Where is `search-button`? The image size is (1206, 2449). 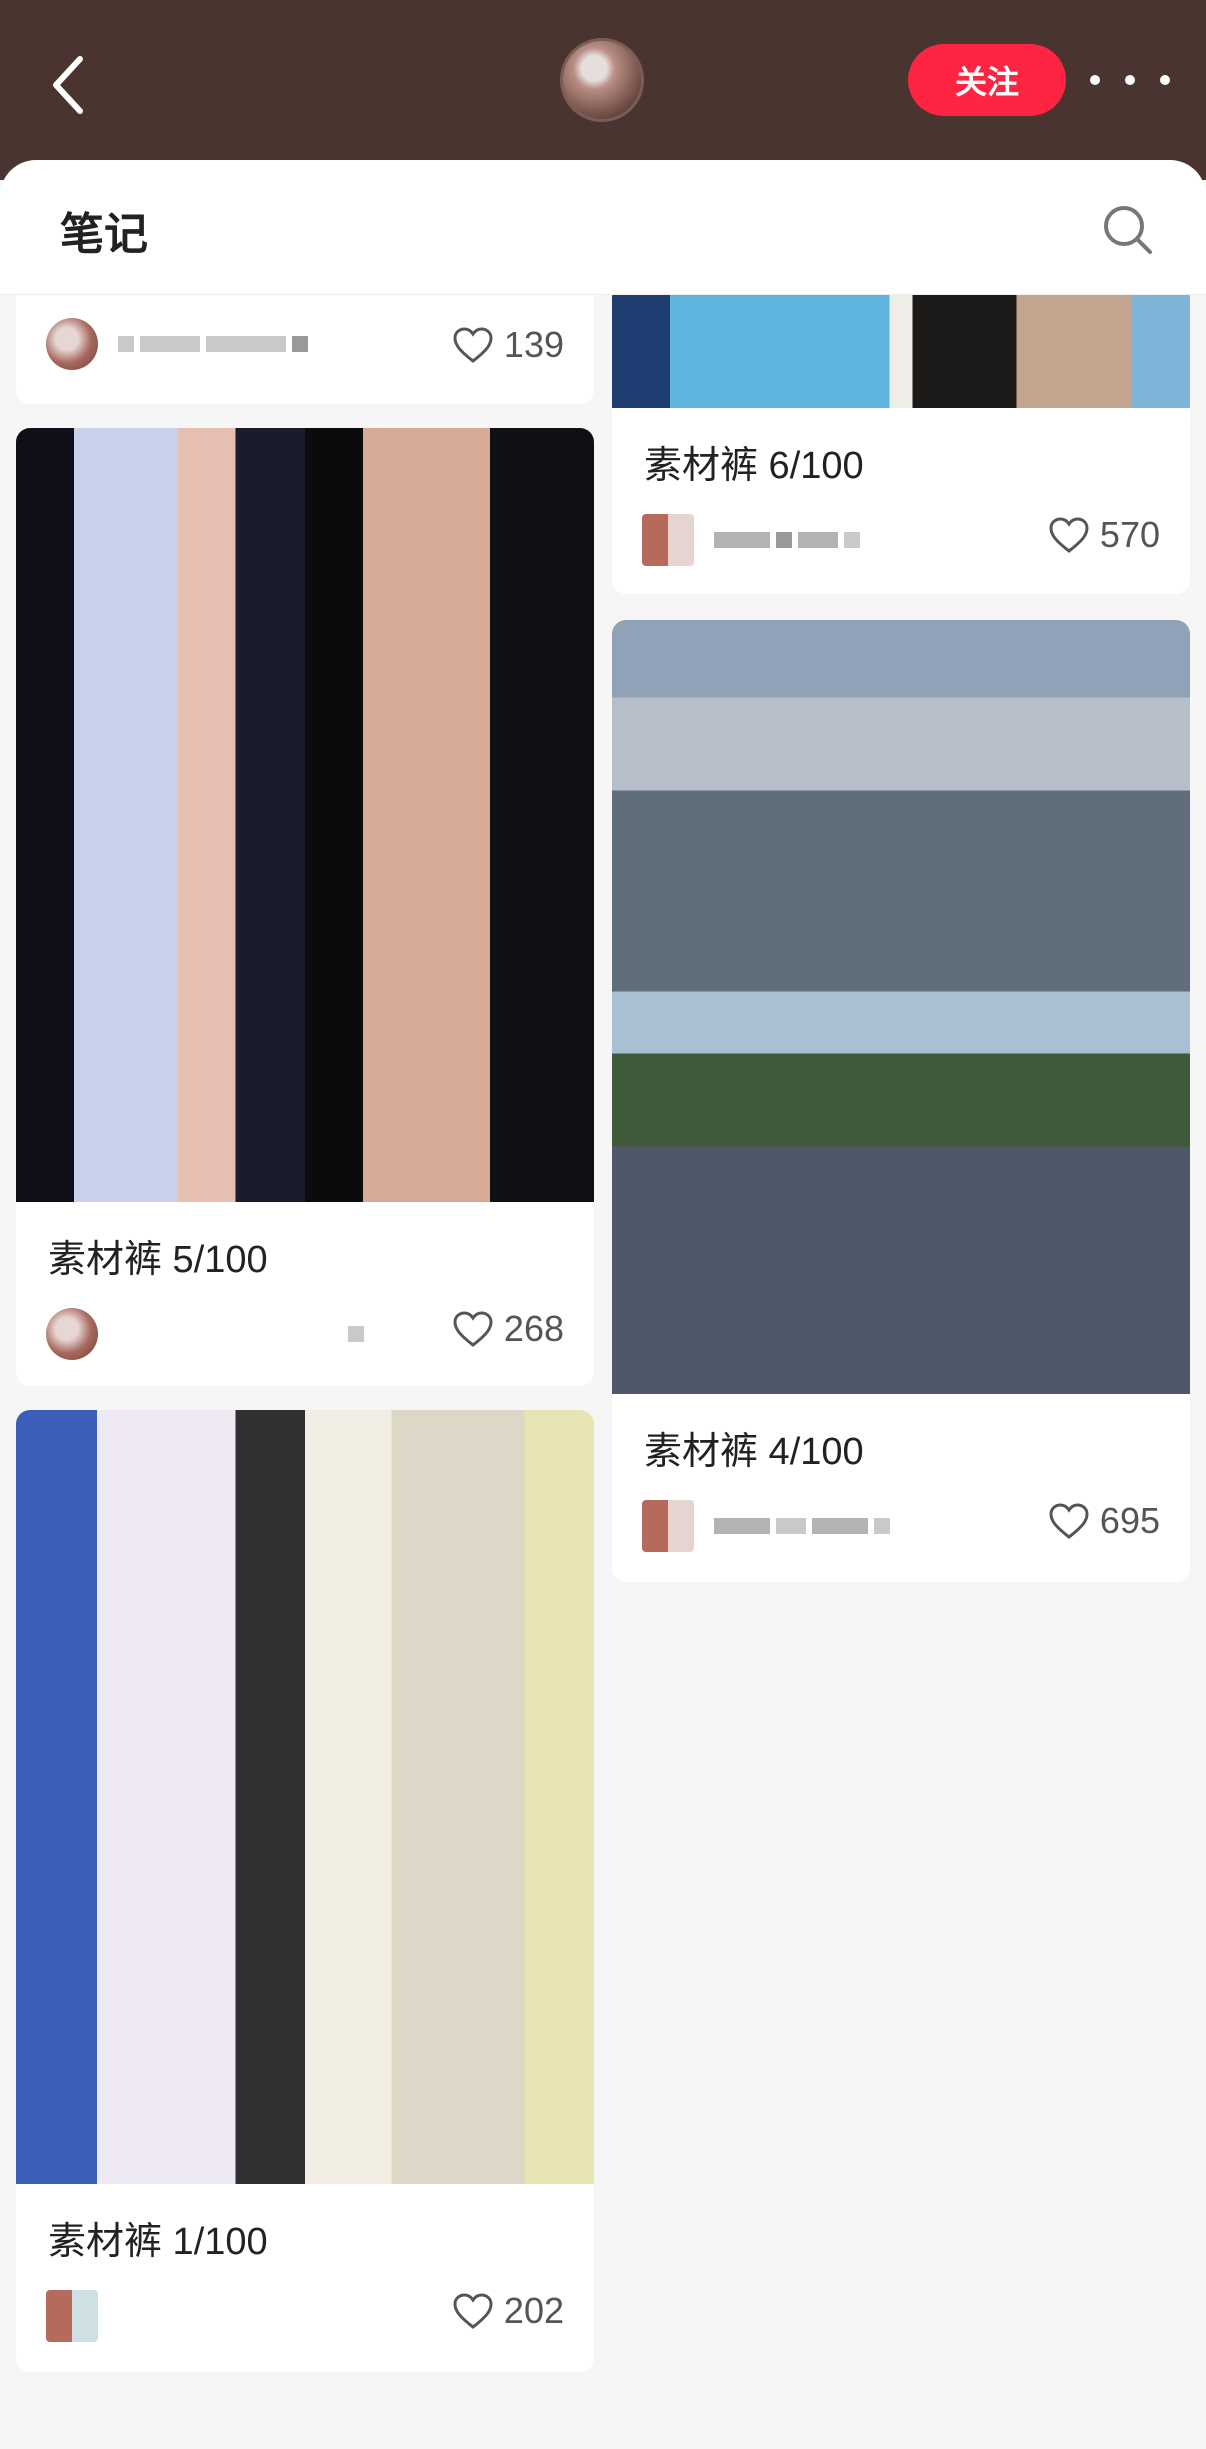
search-button is located at coordinates (1128, 230).